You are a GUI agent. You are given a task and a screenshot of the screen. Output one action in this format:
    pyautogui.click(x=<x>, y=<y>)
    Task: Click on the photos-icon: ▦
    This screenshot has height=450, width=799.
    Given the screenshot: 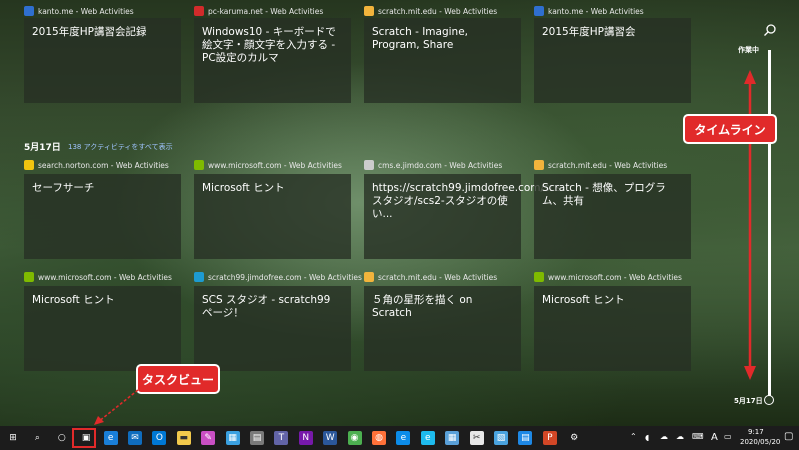 What is the action you would take?
    pyautogui.click(x=232, y=438)
    